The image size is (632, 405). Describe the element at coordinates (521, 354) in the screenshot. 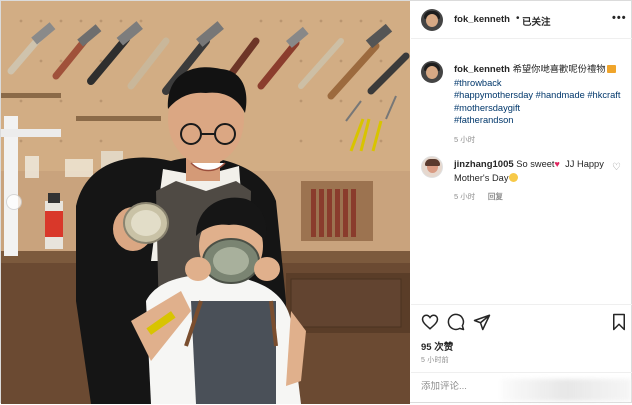

I see `post-actions: 95 次赞 5 小时前` at that location.